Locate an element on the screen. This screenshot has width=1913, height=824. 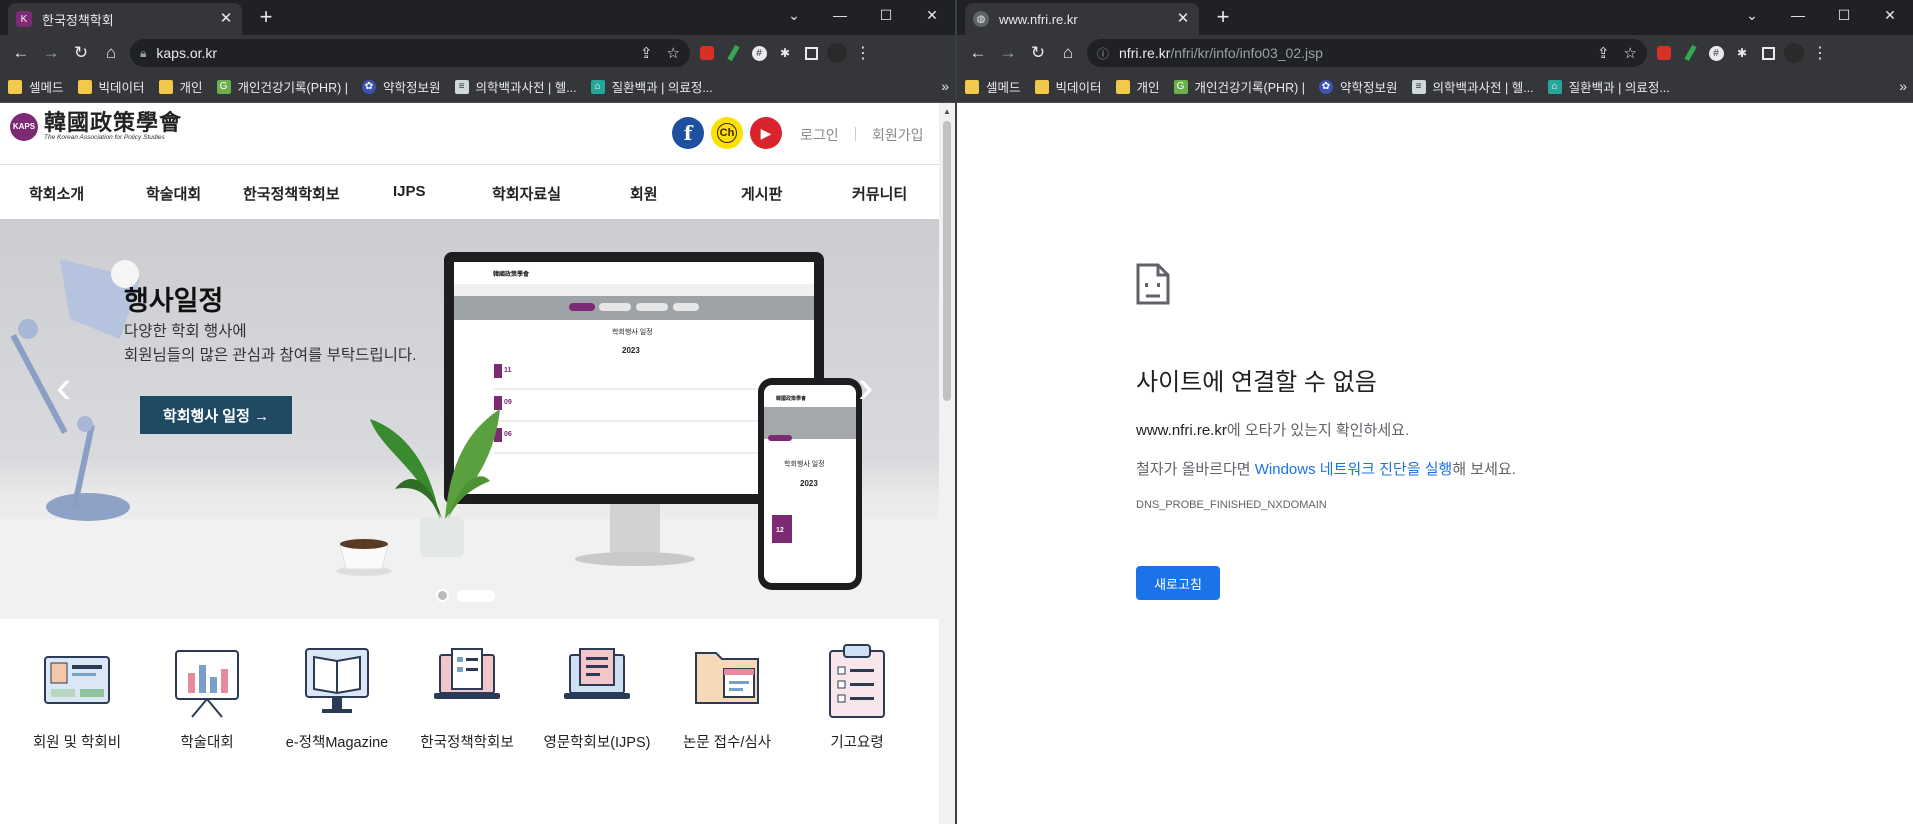
url-text: nfri.re.kr/nfri/kr/info/info03_02.jsp is located at coordinates (1351, 53).